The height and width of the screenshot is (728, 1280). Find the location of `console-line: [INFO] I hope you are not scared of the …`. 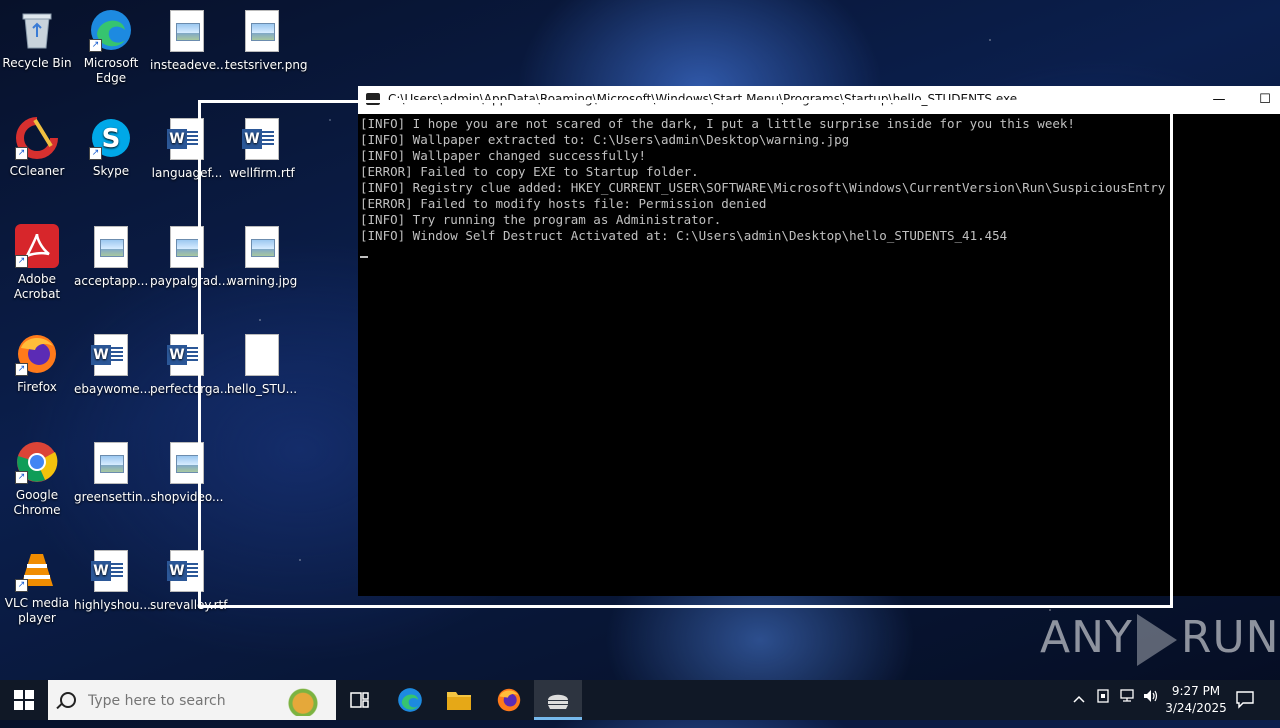

console-line: [INFO] I hope you are not scared of the … is located at coordinates (717, 123).